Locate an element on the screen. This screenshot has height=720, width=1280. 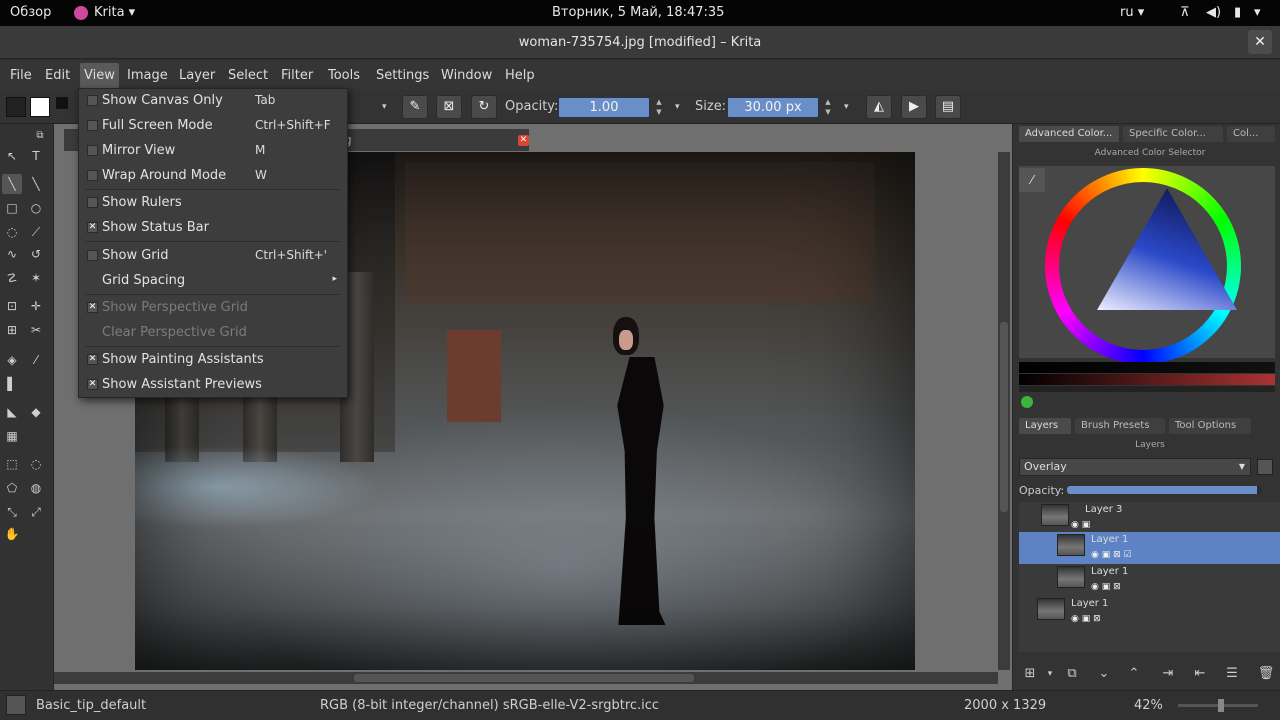
outdent-layer-icon: ⇤ is located at coordinates (1200, 674).